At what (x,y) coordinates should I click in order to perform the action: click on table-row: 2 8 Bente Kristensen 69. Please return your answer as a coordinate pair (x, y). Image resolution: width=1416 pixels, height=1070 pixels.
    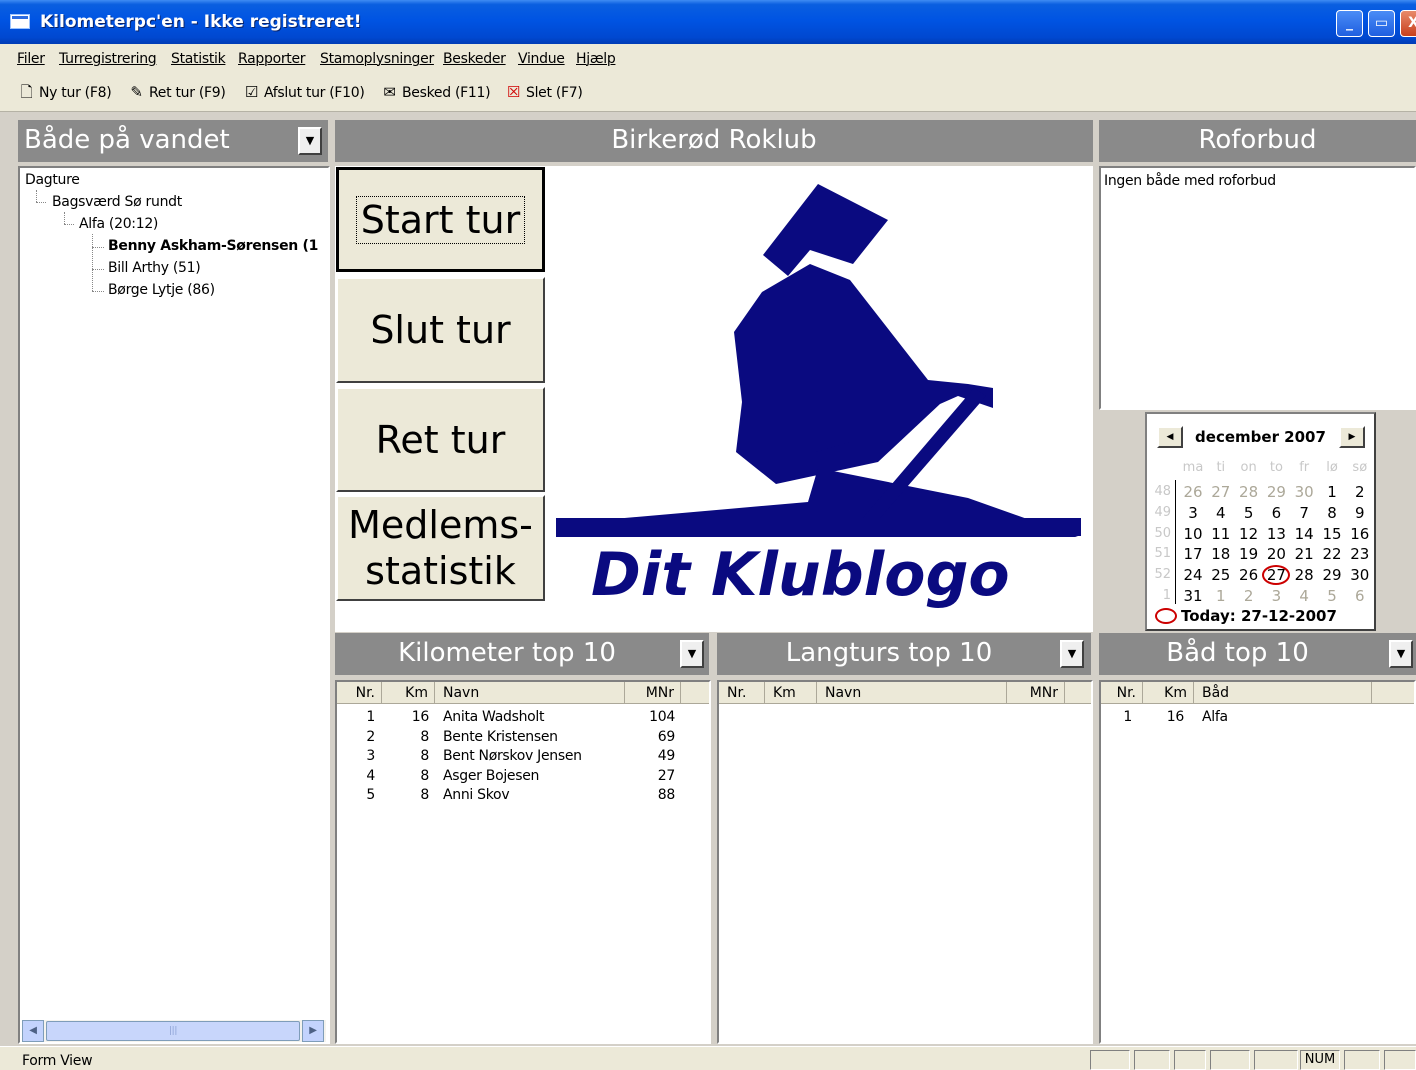
    Looking at the image, I should click on (523, 737).